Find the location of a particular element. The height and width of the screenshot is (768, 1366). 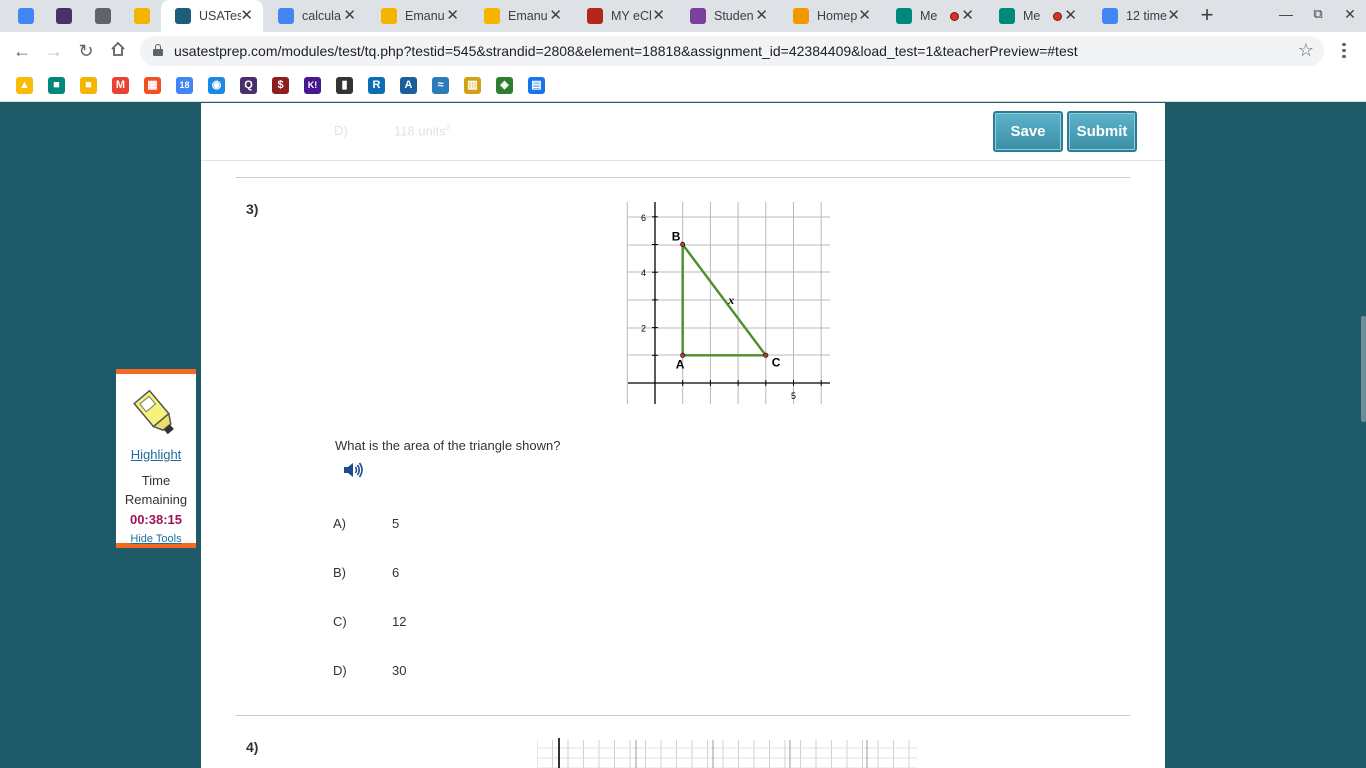

tab-title: Me is located at coordinates (929, 16).